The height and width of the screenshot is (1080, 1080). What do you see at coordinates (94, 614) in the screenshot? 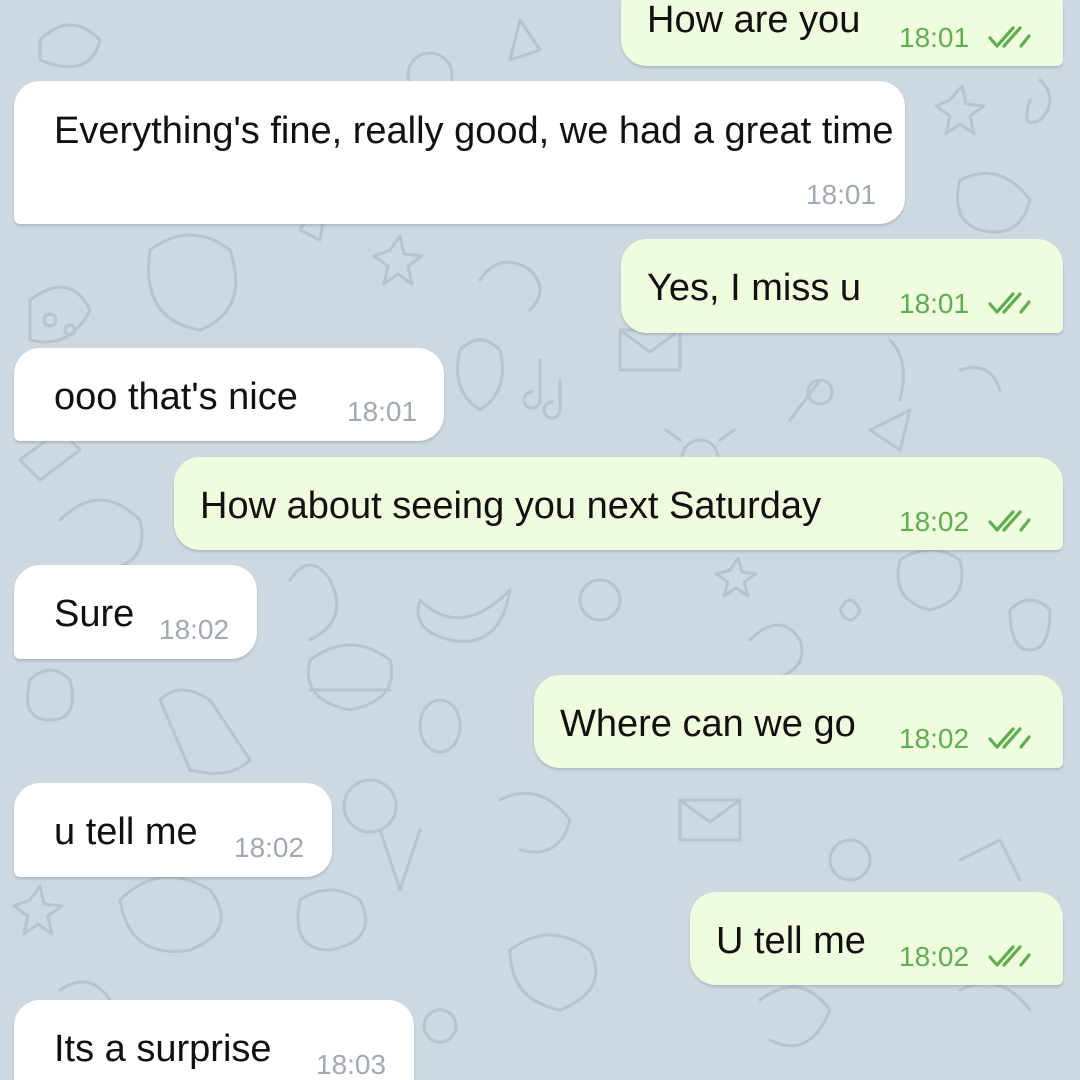
I see `message-text: Sure` at bounding box center [94, 614].